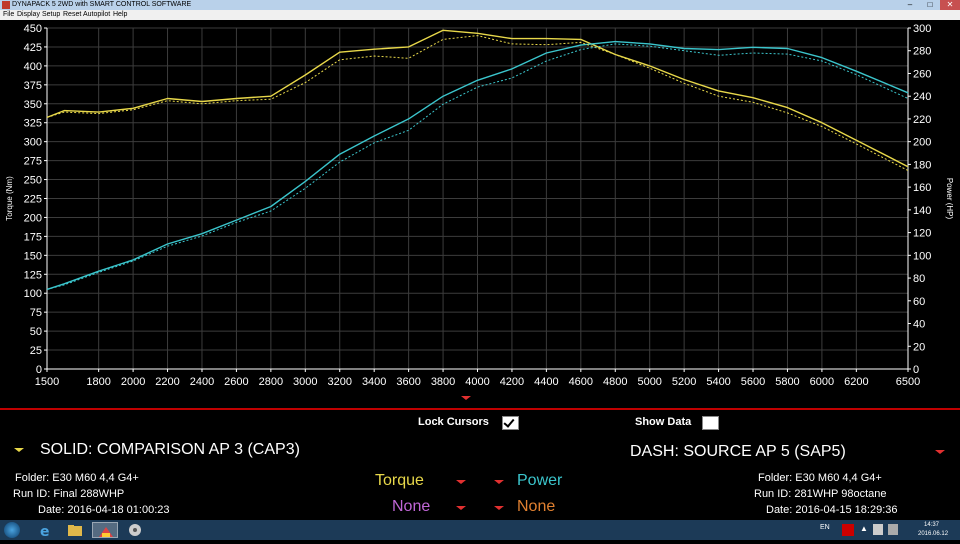 The width and height of the screenshot is (960, 544). What do you see at coordinates (910, 5) in the screenshot?
I see `minimize-button: –` at bounding box center [910, 5].